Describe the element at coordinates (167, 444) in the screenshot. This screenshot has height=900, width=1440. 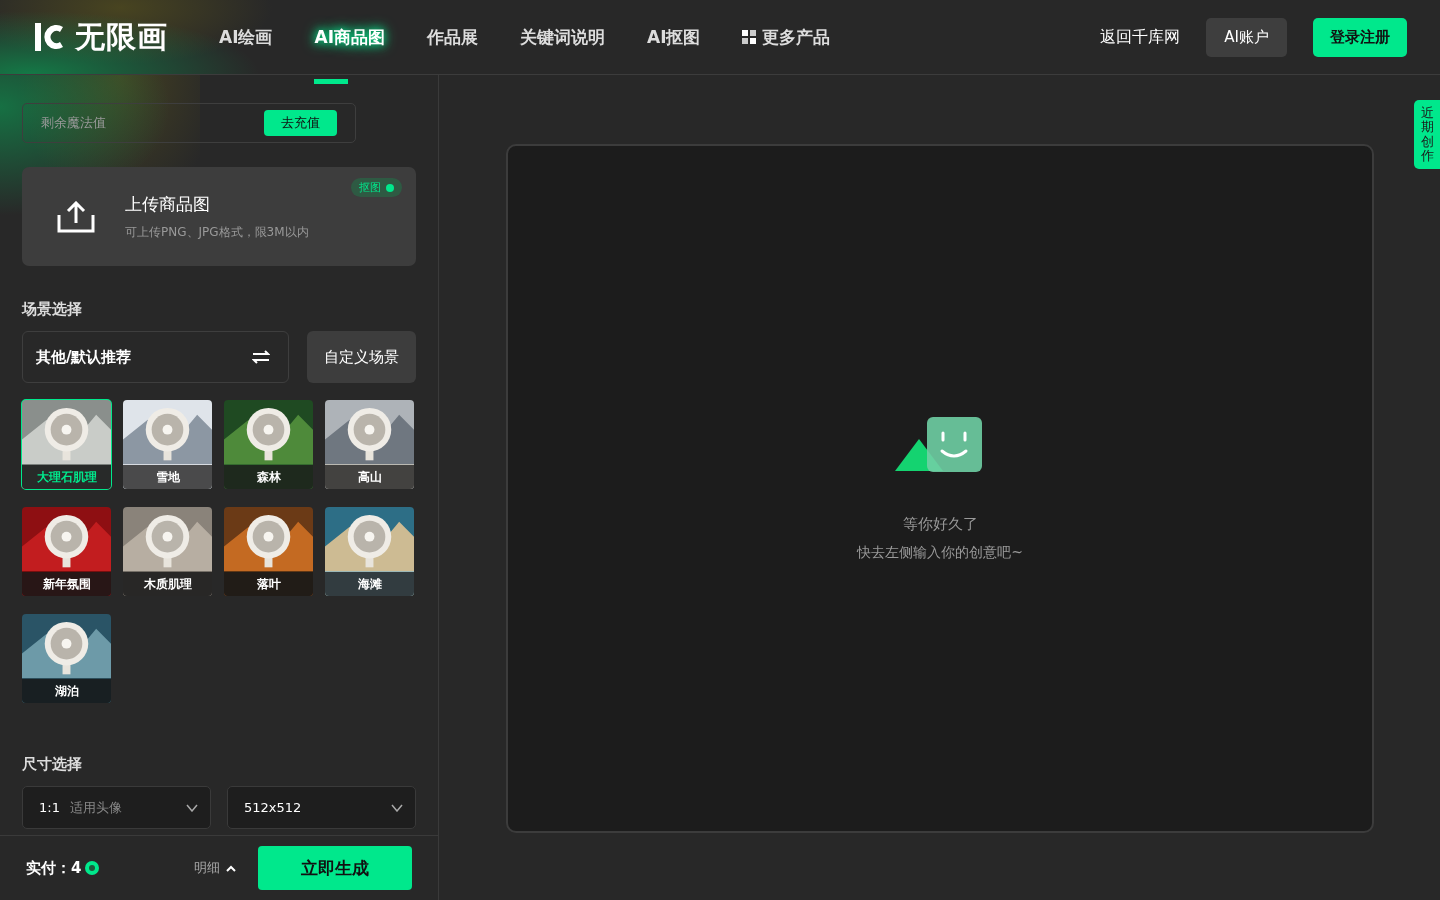
I see `scene-tile: 雪地` at that location.